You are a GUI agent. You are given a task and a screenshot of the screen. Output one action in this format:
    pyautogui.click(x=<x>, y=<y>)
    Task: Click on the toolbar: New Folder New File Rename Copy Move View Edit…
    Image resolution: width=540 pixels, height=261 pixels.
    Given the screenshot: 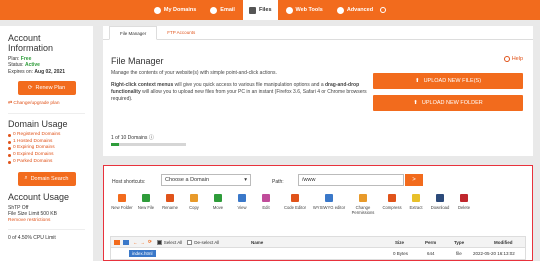 What is the action you would take?
    pyautogui.click(x=293, y=204)
    